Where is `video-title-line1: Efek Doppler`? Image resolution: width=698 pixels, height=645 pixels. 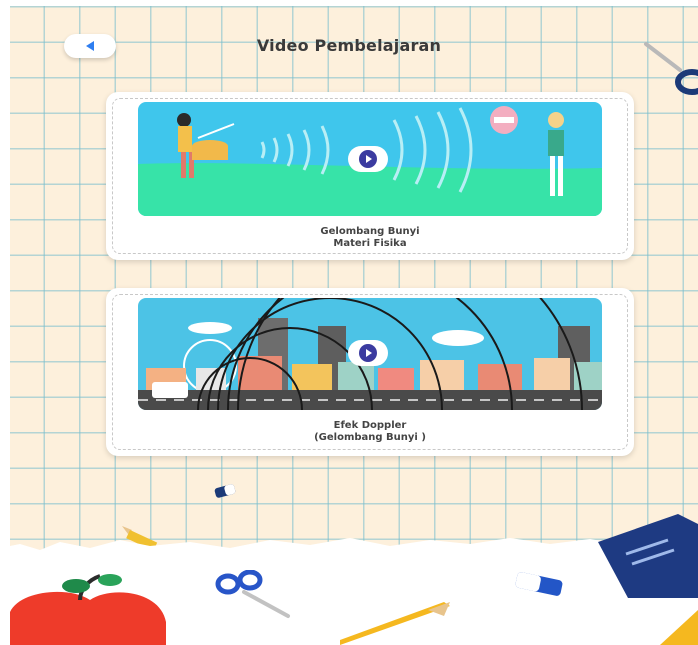
video-title-line1: Efek Doppler is located at coordinates (370, 425).